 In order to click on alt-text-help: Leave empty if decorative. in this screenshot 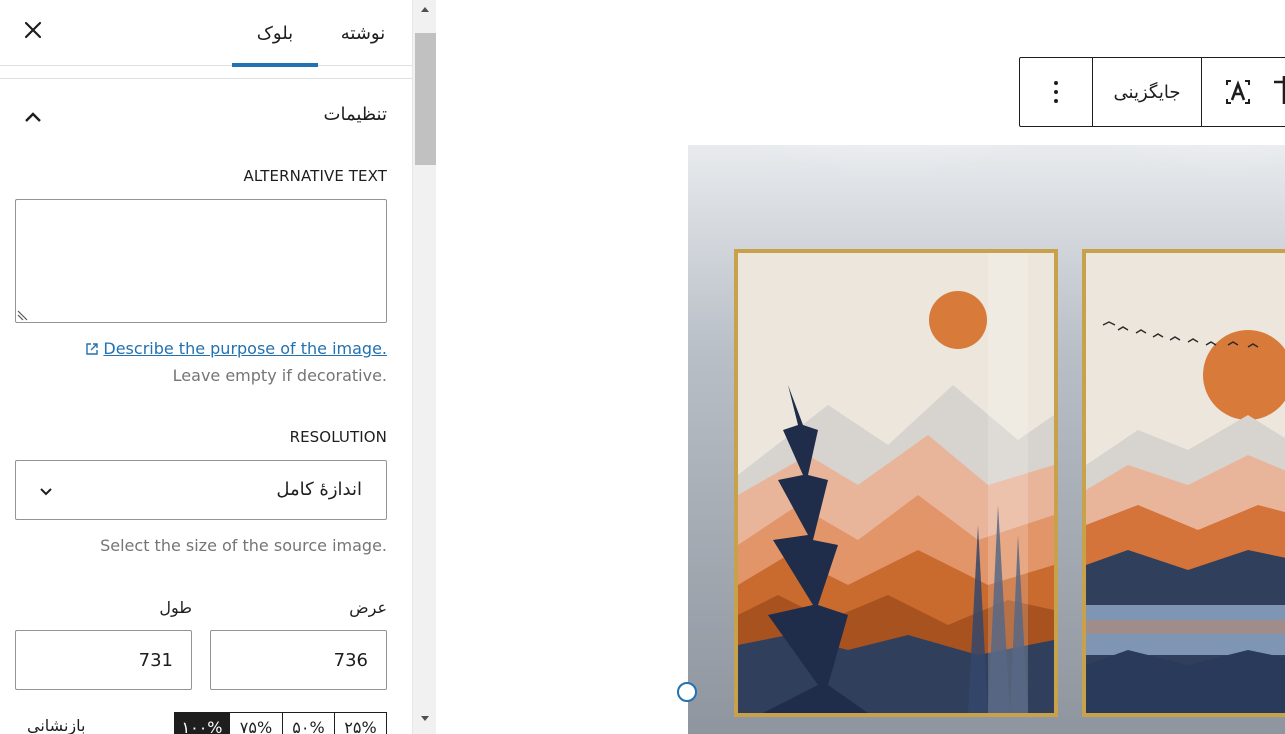, I will do `click(279, 375)`.